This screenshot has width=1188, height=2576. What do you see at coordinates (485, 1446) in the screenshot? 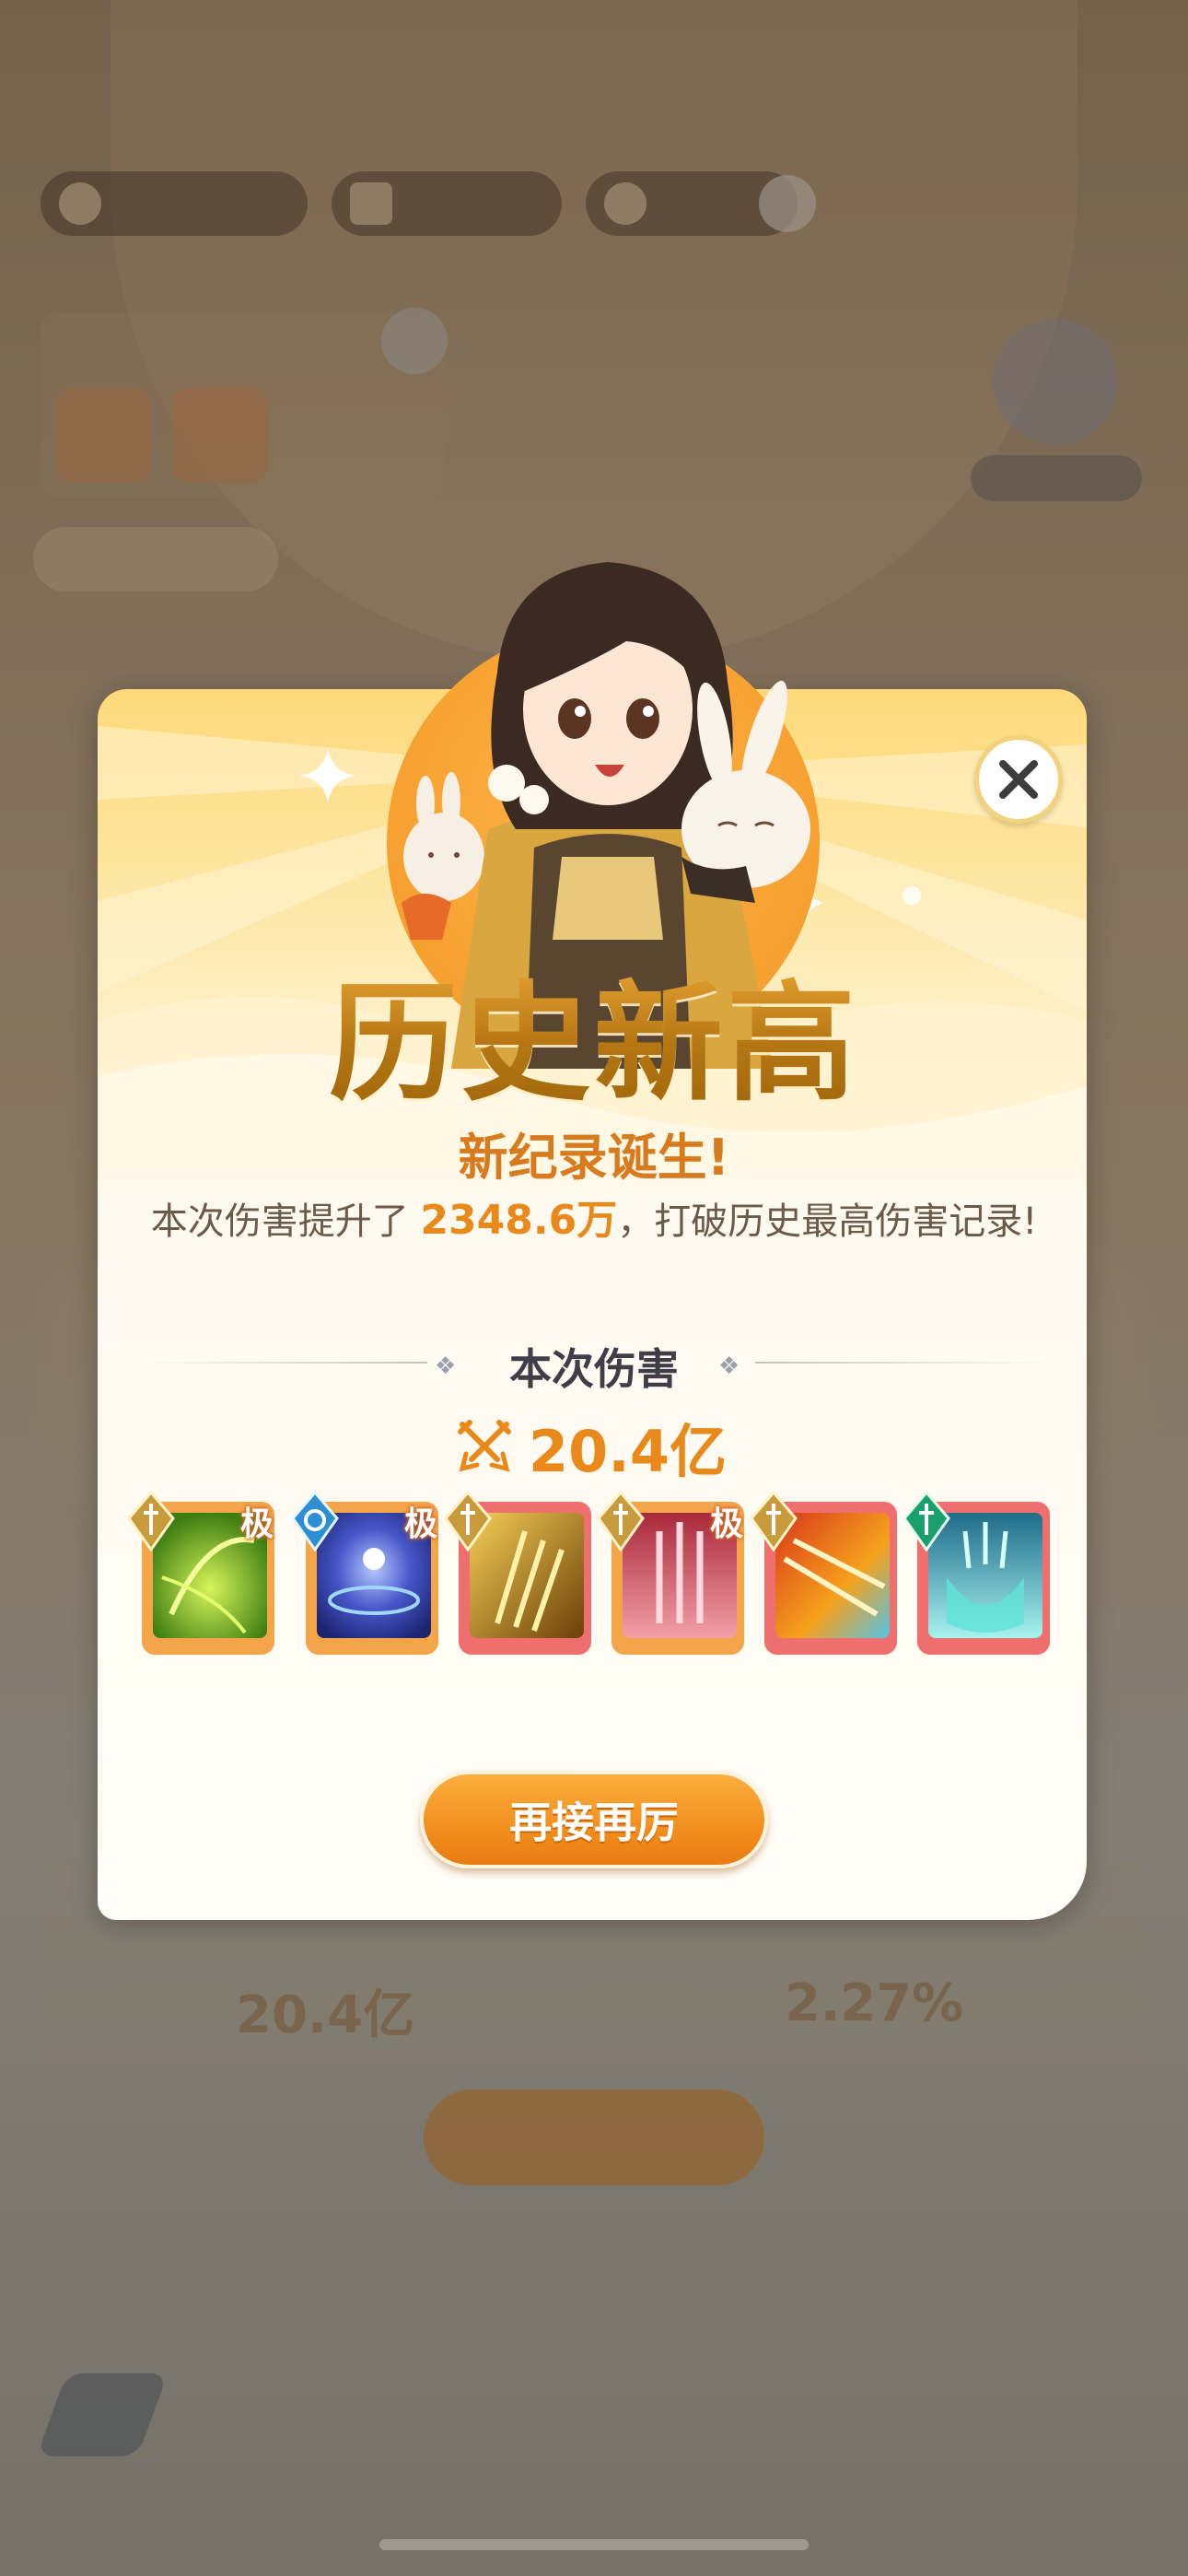
I see `crossed-swords-icon` at bounding box center [485, 1446].